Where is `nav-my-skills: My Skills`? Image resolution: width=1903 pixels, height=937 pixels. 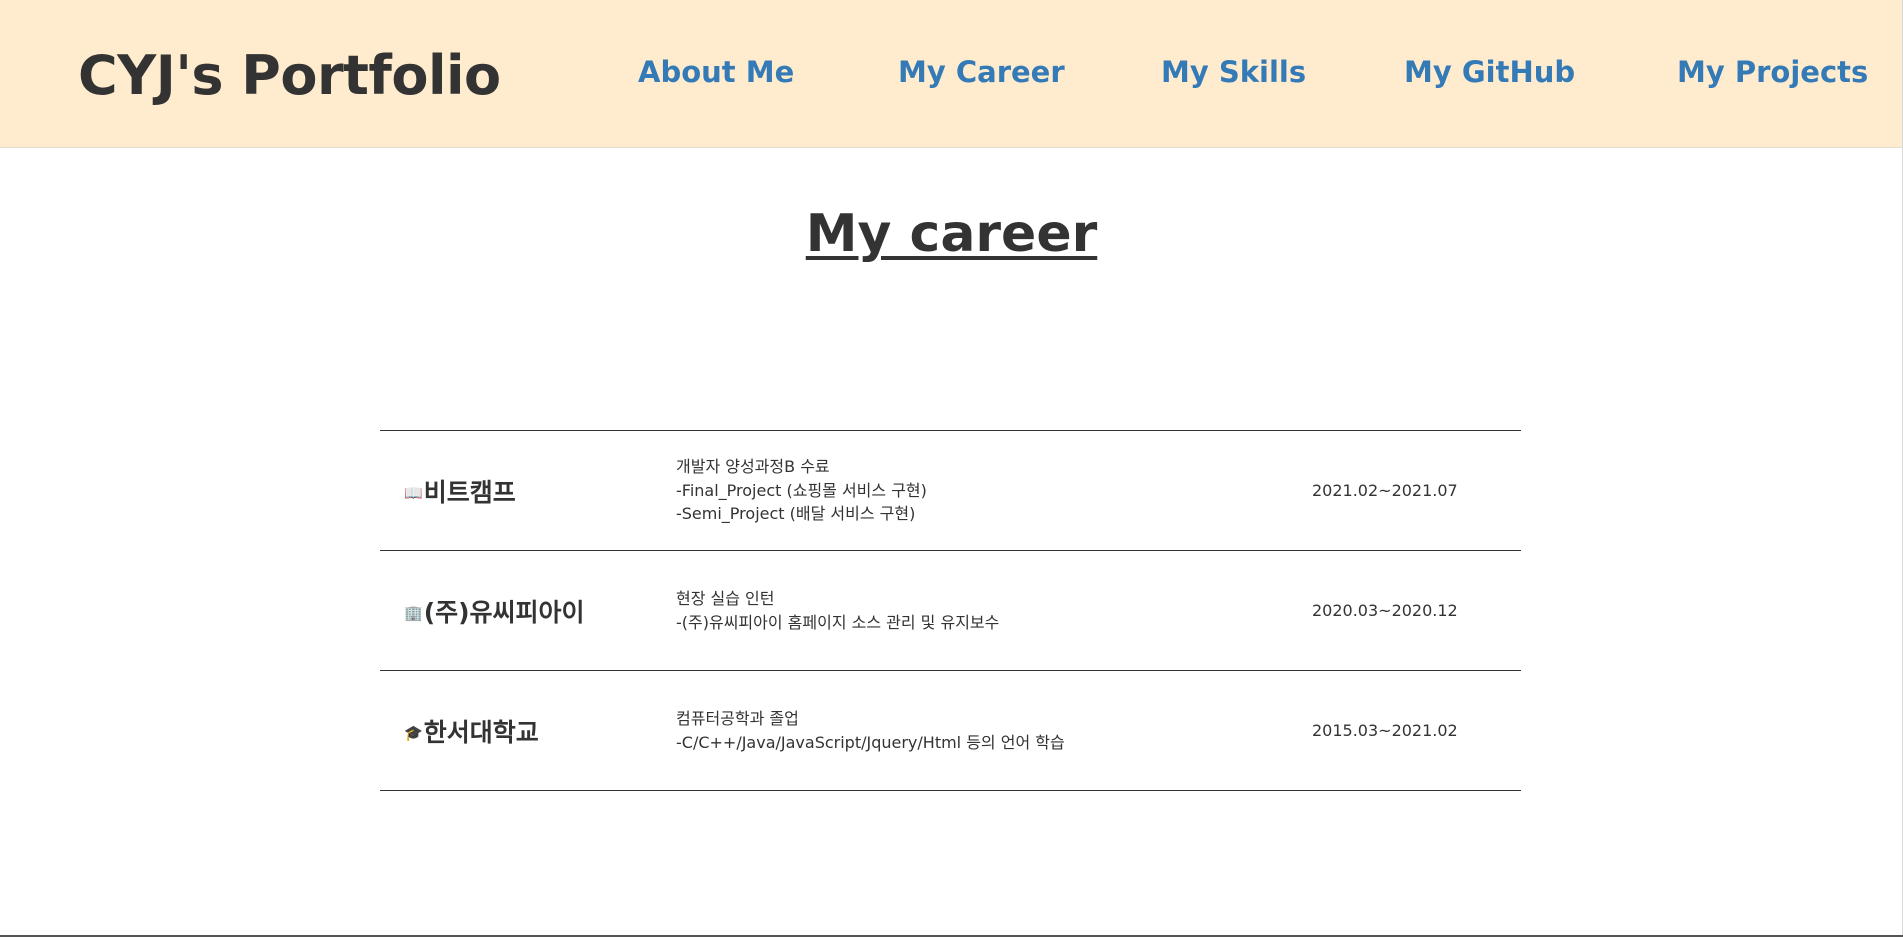
nav-my-skills: My Skills is located at coordinates (1233, 72).